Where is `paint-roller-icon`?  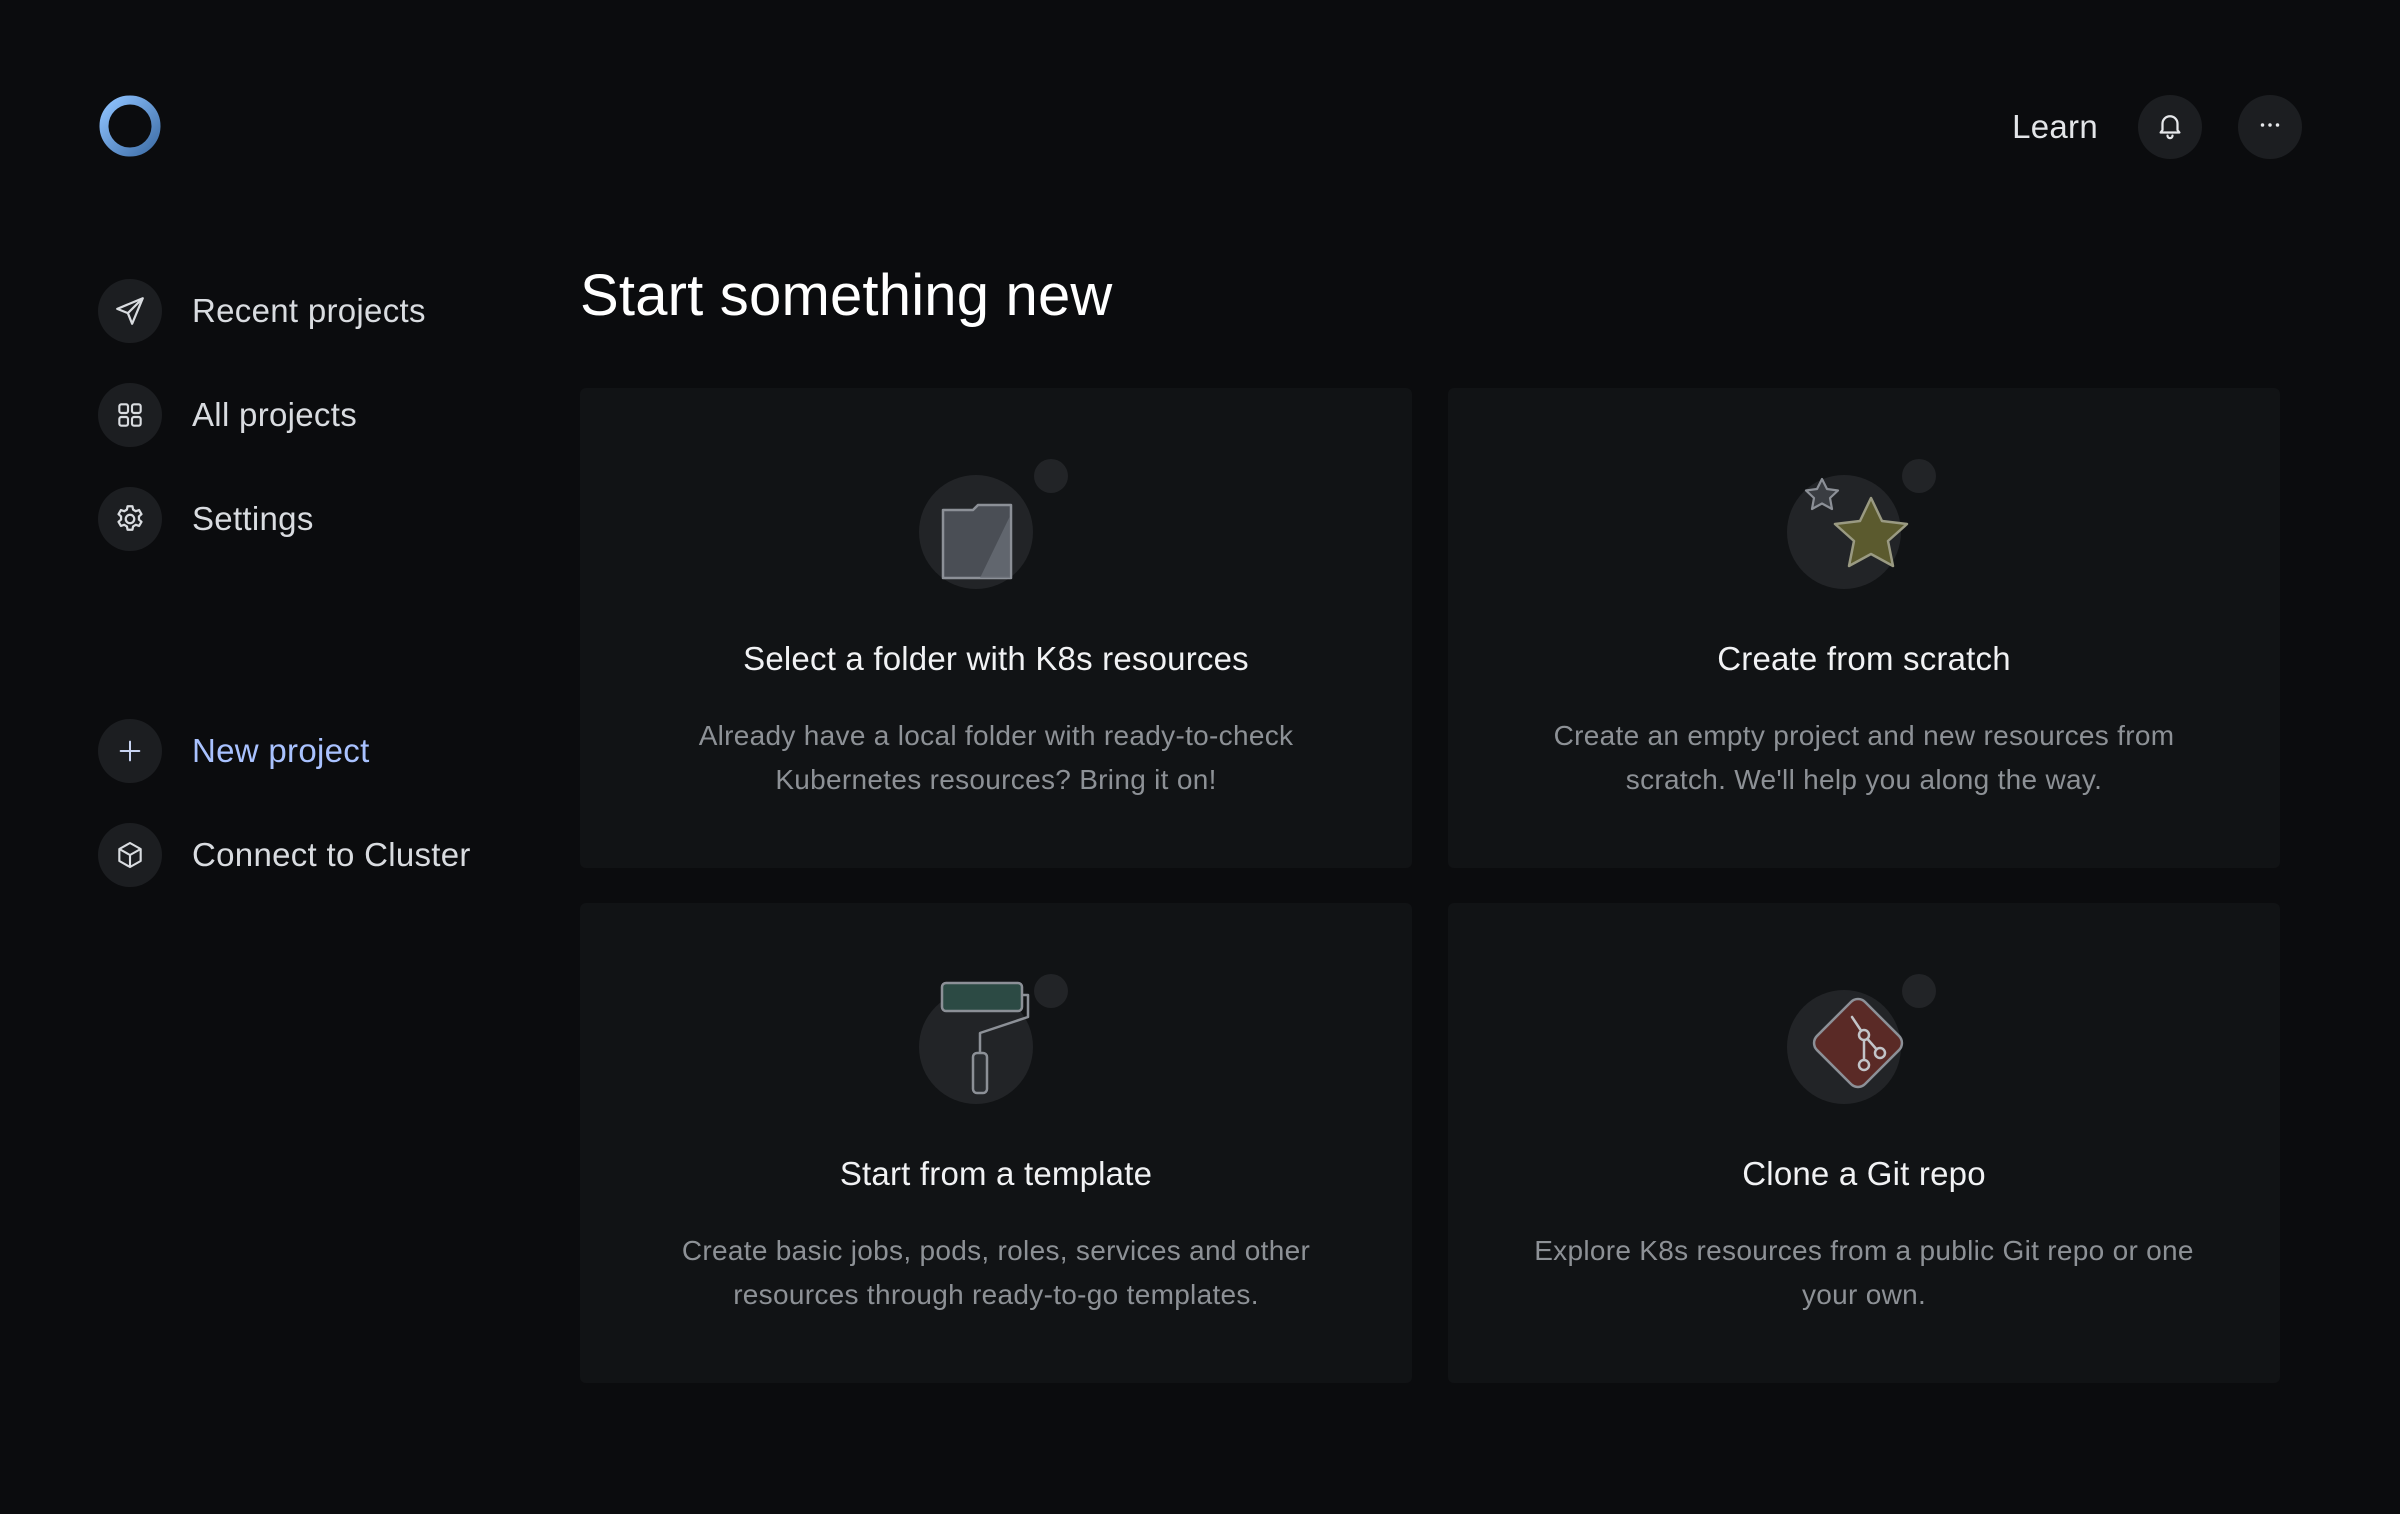
paint-roller-icon is located at coordinates (996, 1037).